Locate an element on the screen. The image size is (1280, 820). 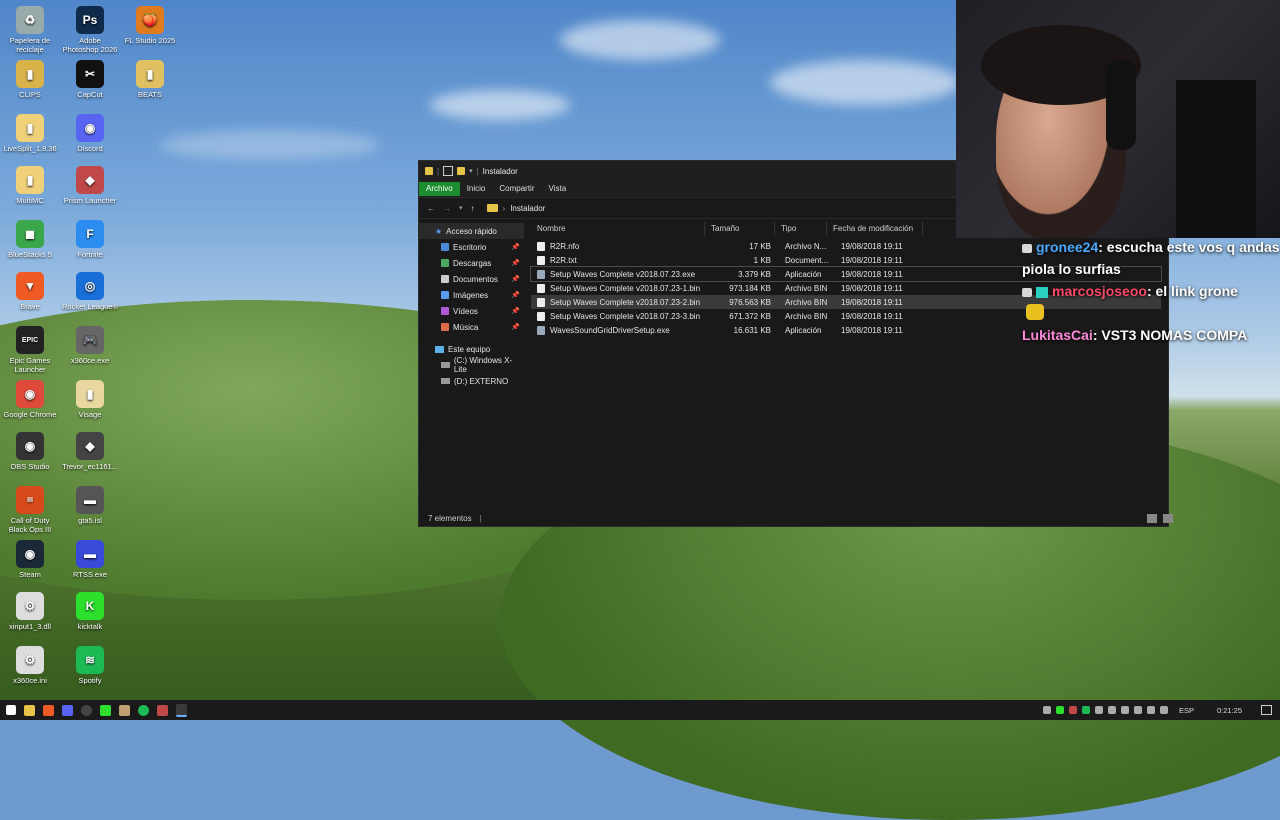
obs-taskbar-icon is located at coordinates (86, 710).